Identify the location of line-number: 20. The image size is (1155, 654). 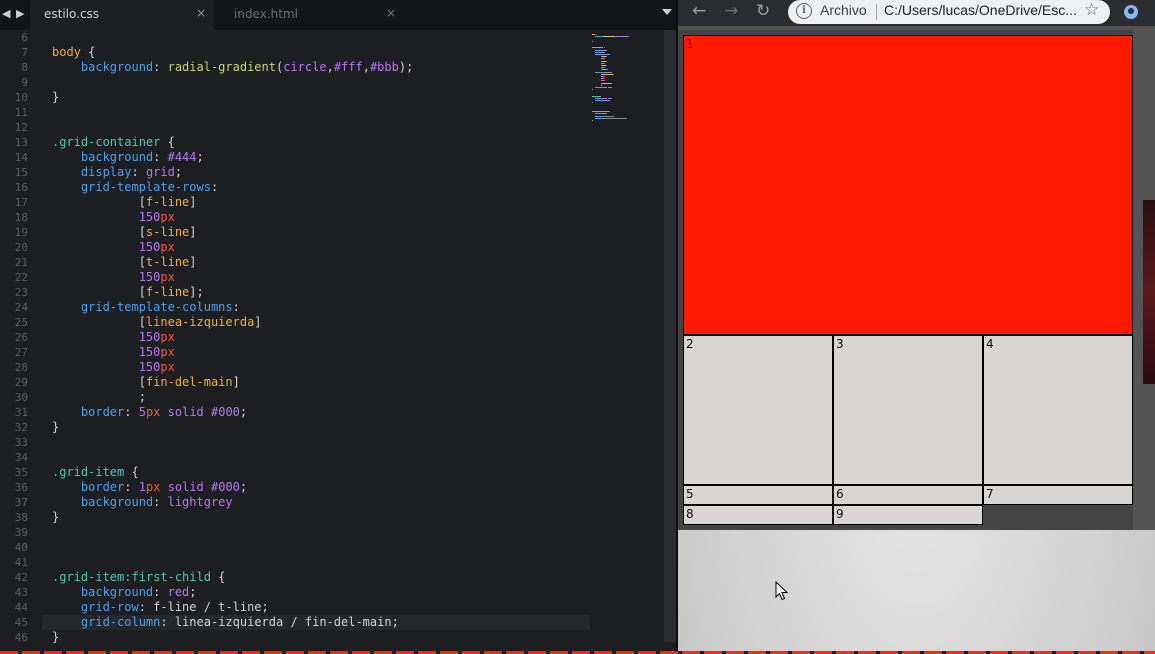
(21, 247).